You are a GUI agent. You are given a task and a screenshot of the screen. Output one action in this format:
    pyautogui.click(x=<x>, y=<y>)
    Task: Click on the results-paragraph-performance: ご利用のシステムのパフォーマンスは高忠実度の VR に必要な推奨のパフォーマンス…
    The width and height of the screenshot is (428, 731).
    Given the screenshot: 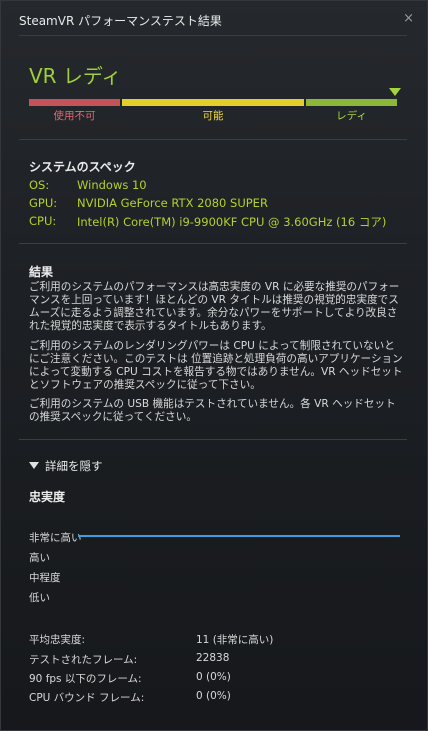 What is the action you would take?
    pyautogui.click(x=214, y=306)
    